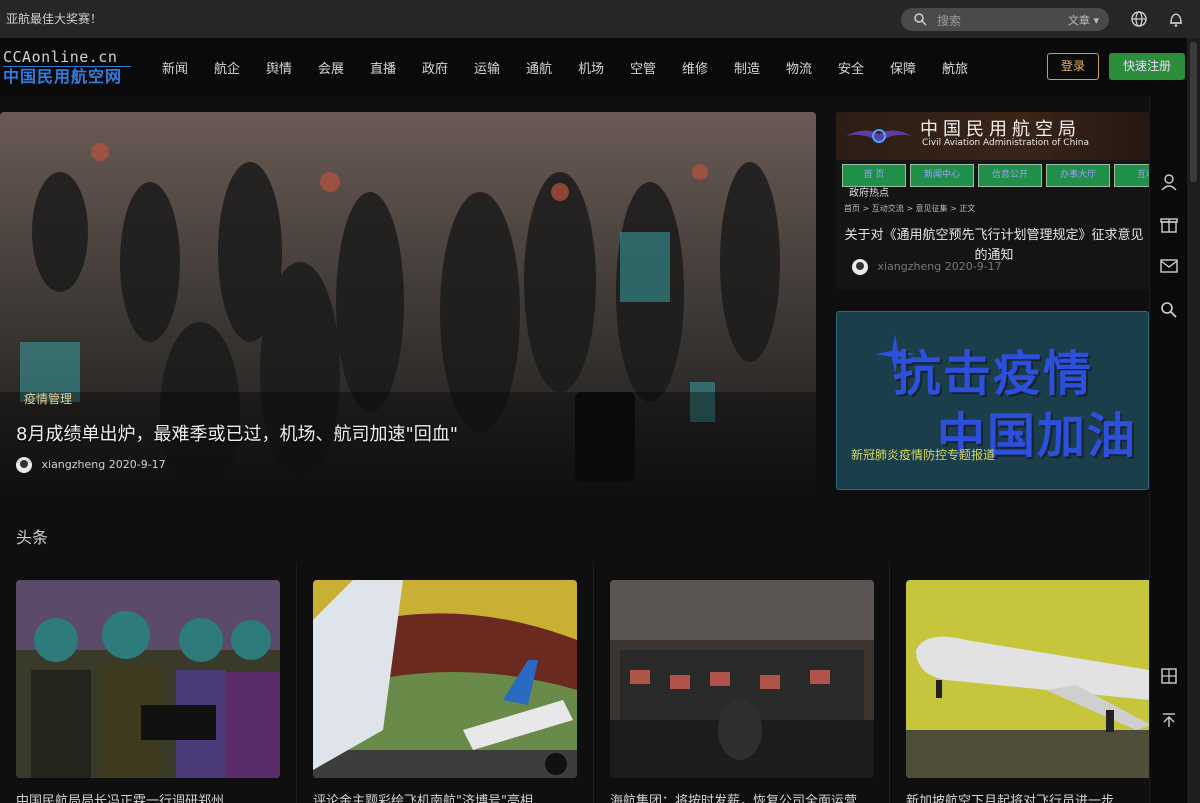  What do you see at coordinates (1147, 66) in the screenshot?
I see `register-button: 快速注册` at bounding box center [1147, 66].